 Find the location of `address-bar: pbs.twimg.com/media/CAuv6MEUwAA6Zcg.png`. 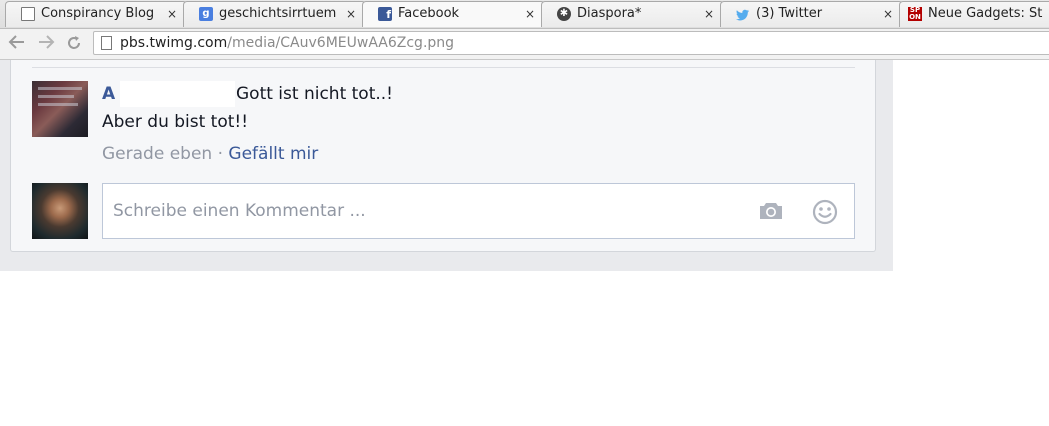

address-bar: pbs.twimg.com/media/CAuv6MEUwAA6Zcg.png is located at coordinates (571, 43).